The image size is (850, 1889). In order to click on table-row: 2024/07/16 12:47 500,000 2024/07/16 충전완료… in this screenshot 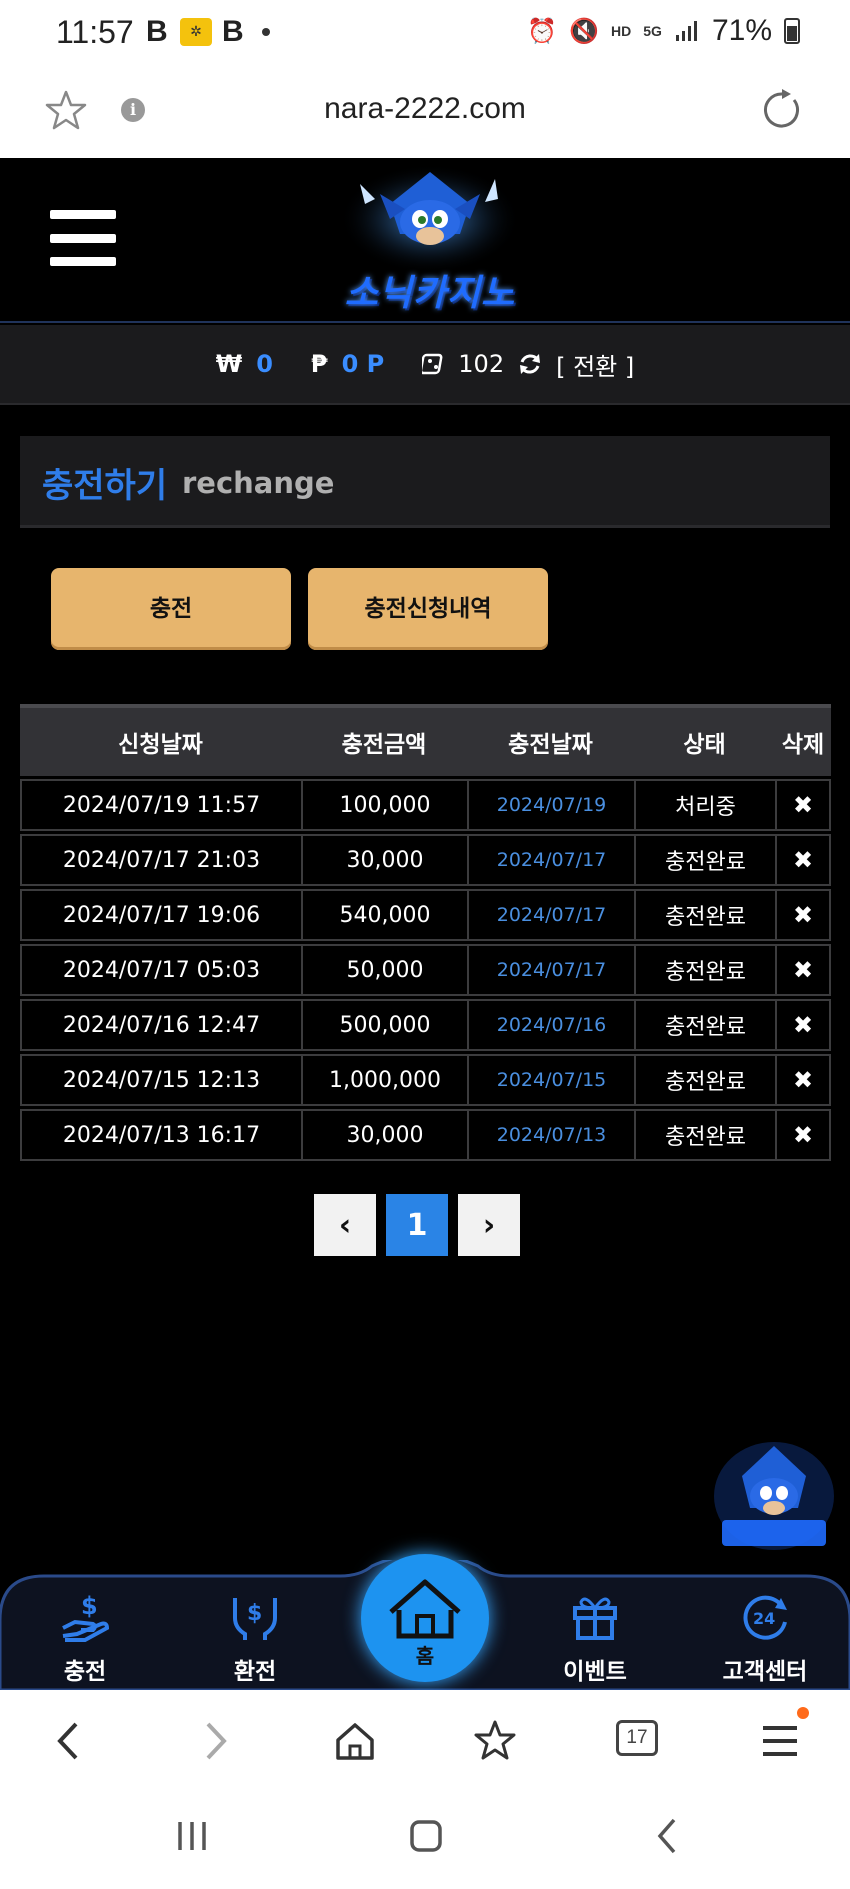, I will do `click(425, 1025)`.